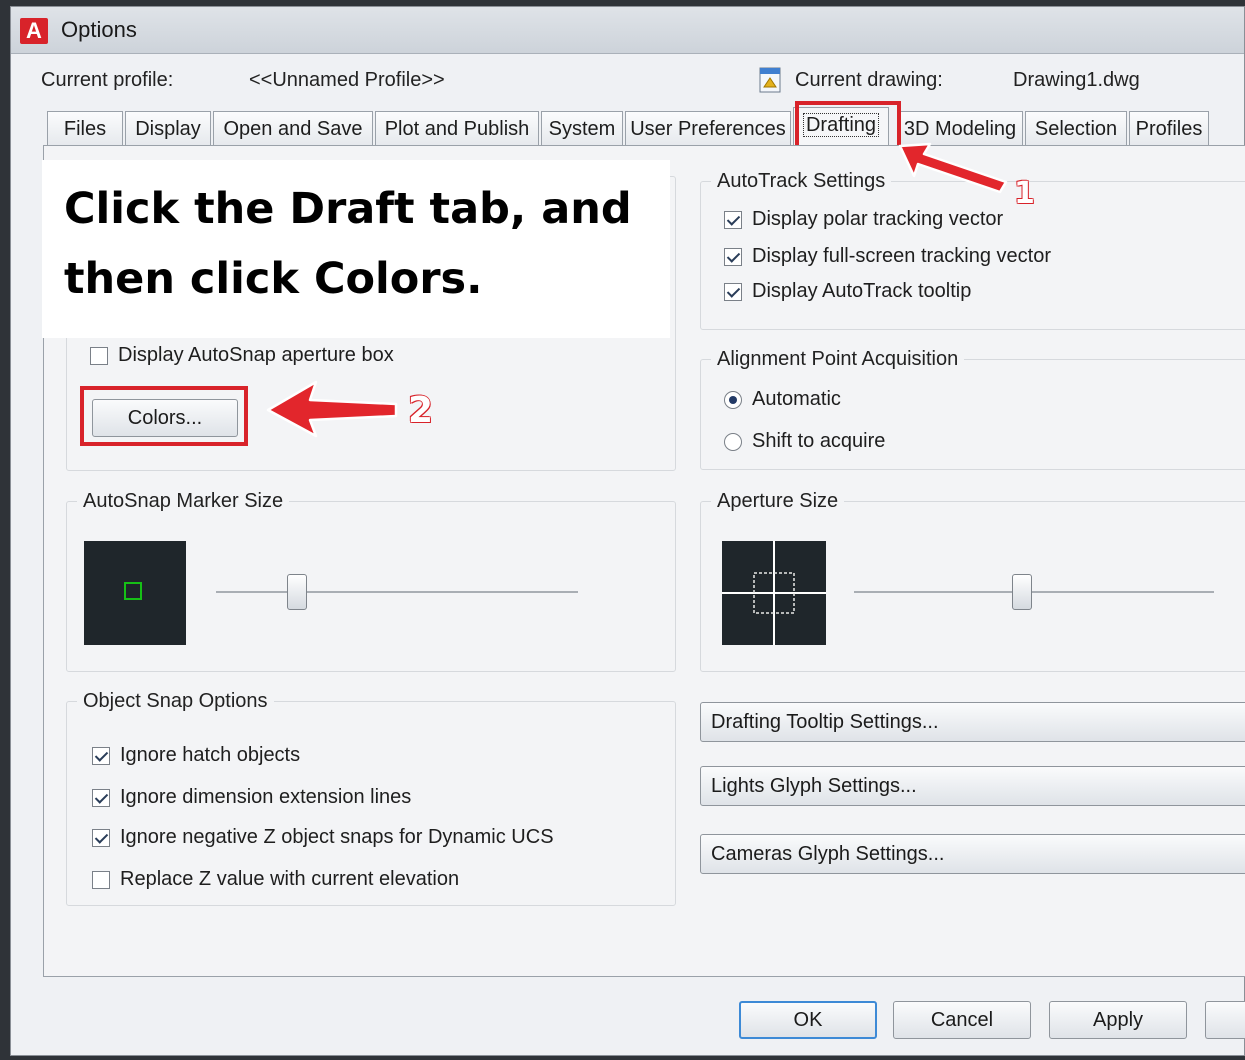  I want to click on step-number-1: 1, so click(1024, 193).